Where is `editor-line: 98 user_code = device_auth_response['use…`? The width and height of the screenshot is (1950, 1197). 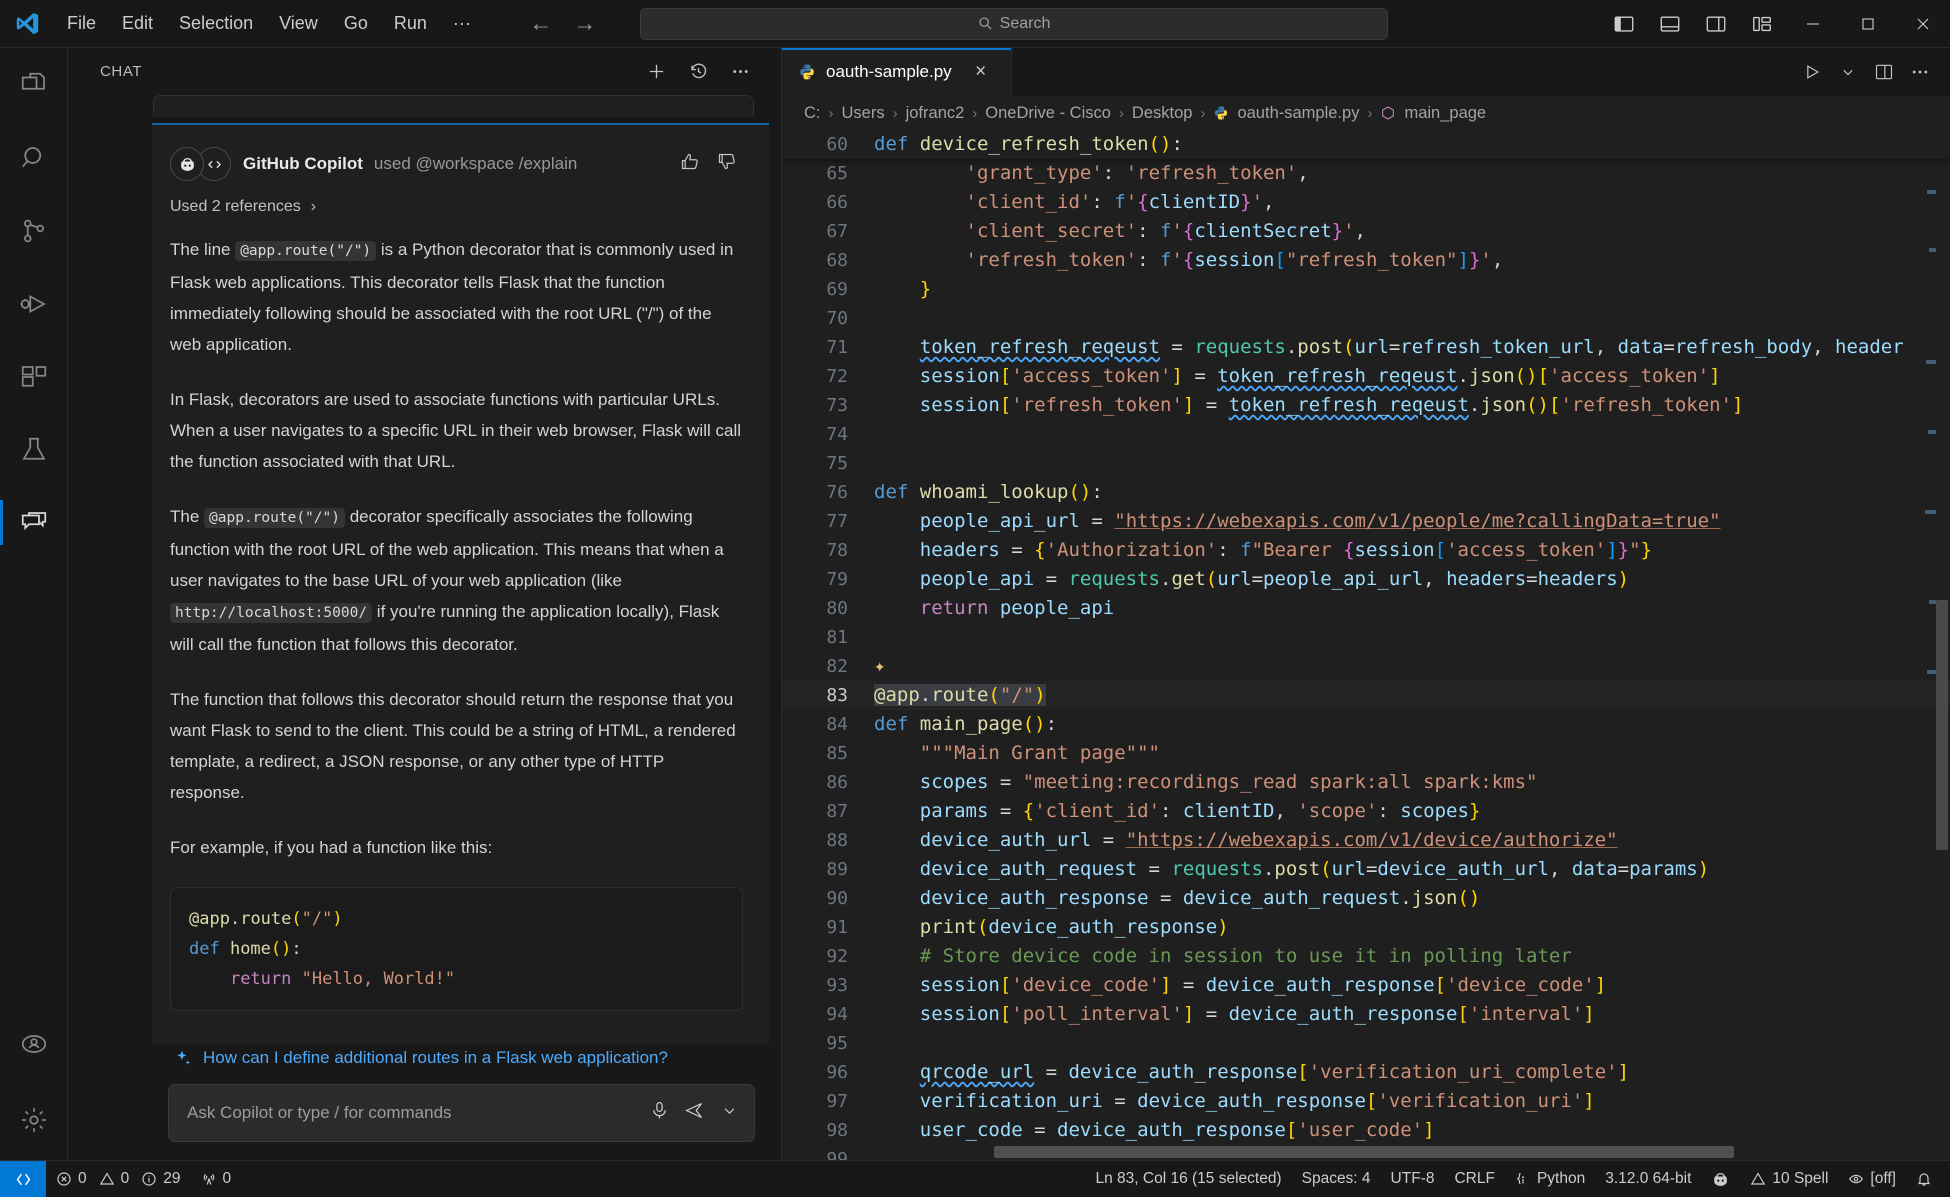
editor-line: 98 user_code = device_auth_response['use… is located at coordinates (1366, 1130).